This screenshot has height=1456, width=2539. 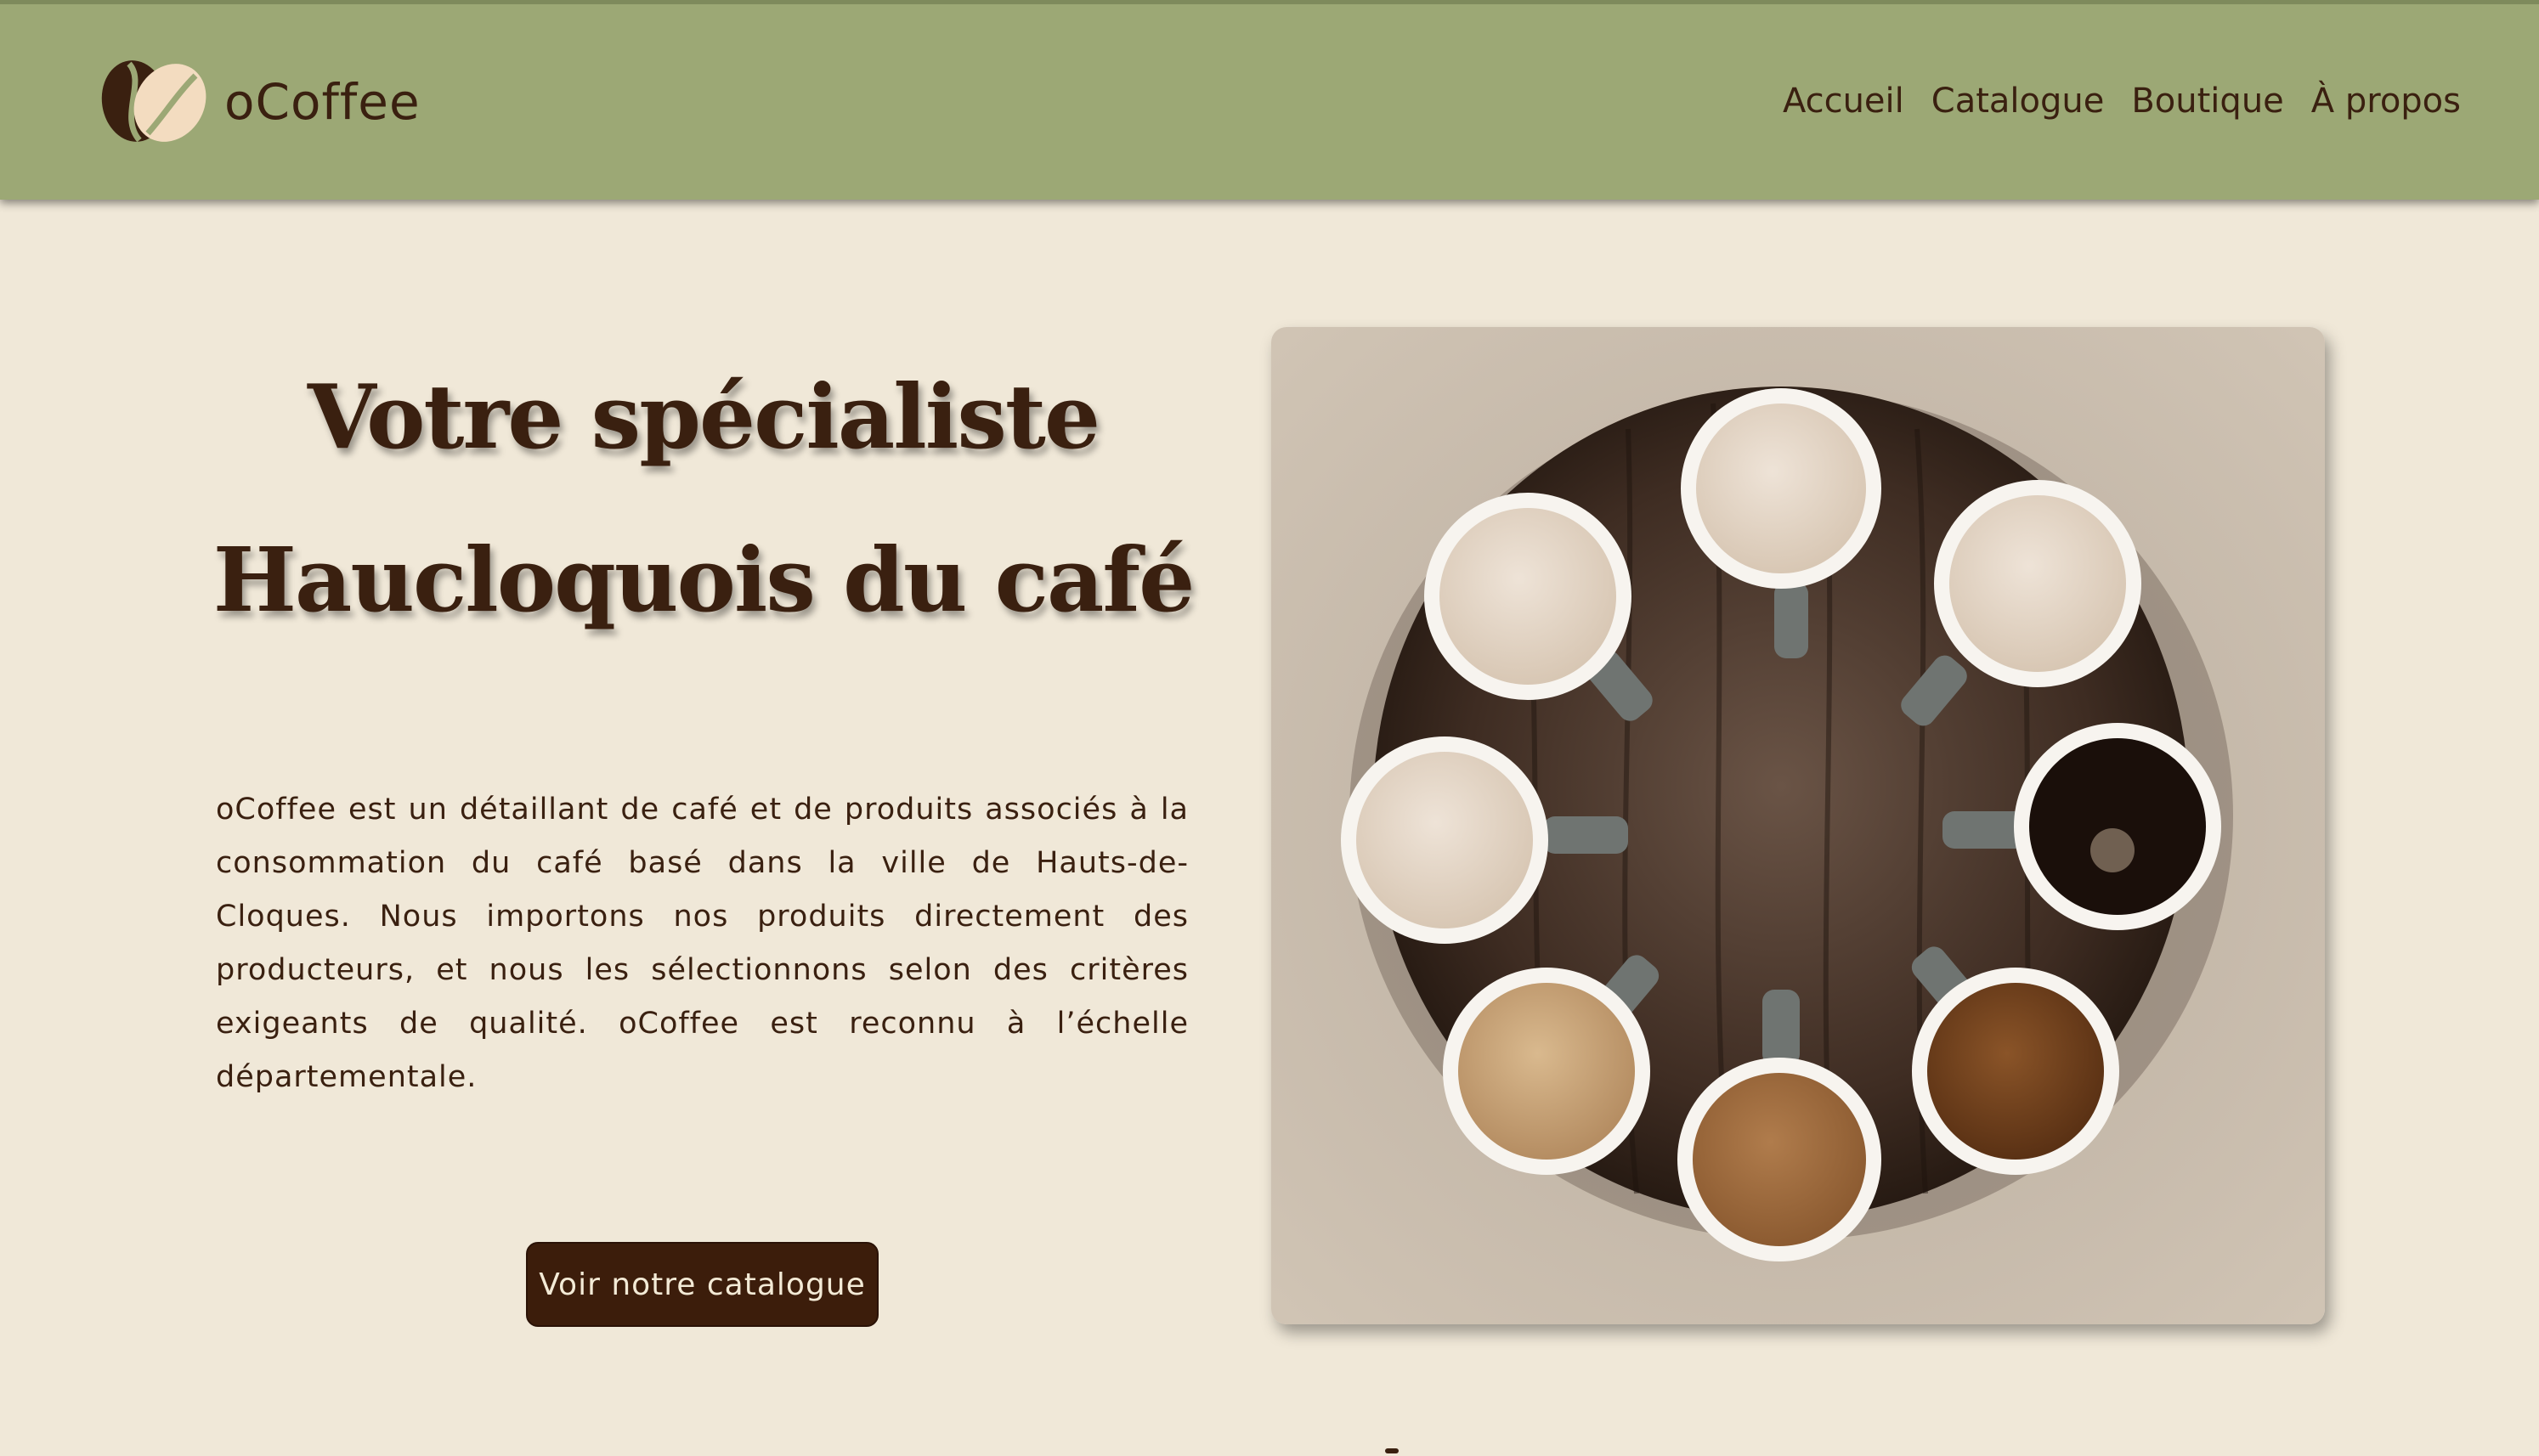 I want to click on hero-title-line2: Haucloquois du café, so click(x=704, y=580).